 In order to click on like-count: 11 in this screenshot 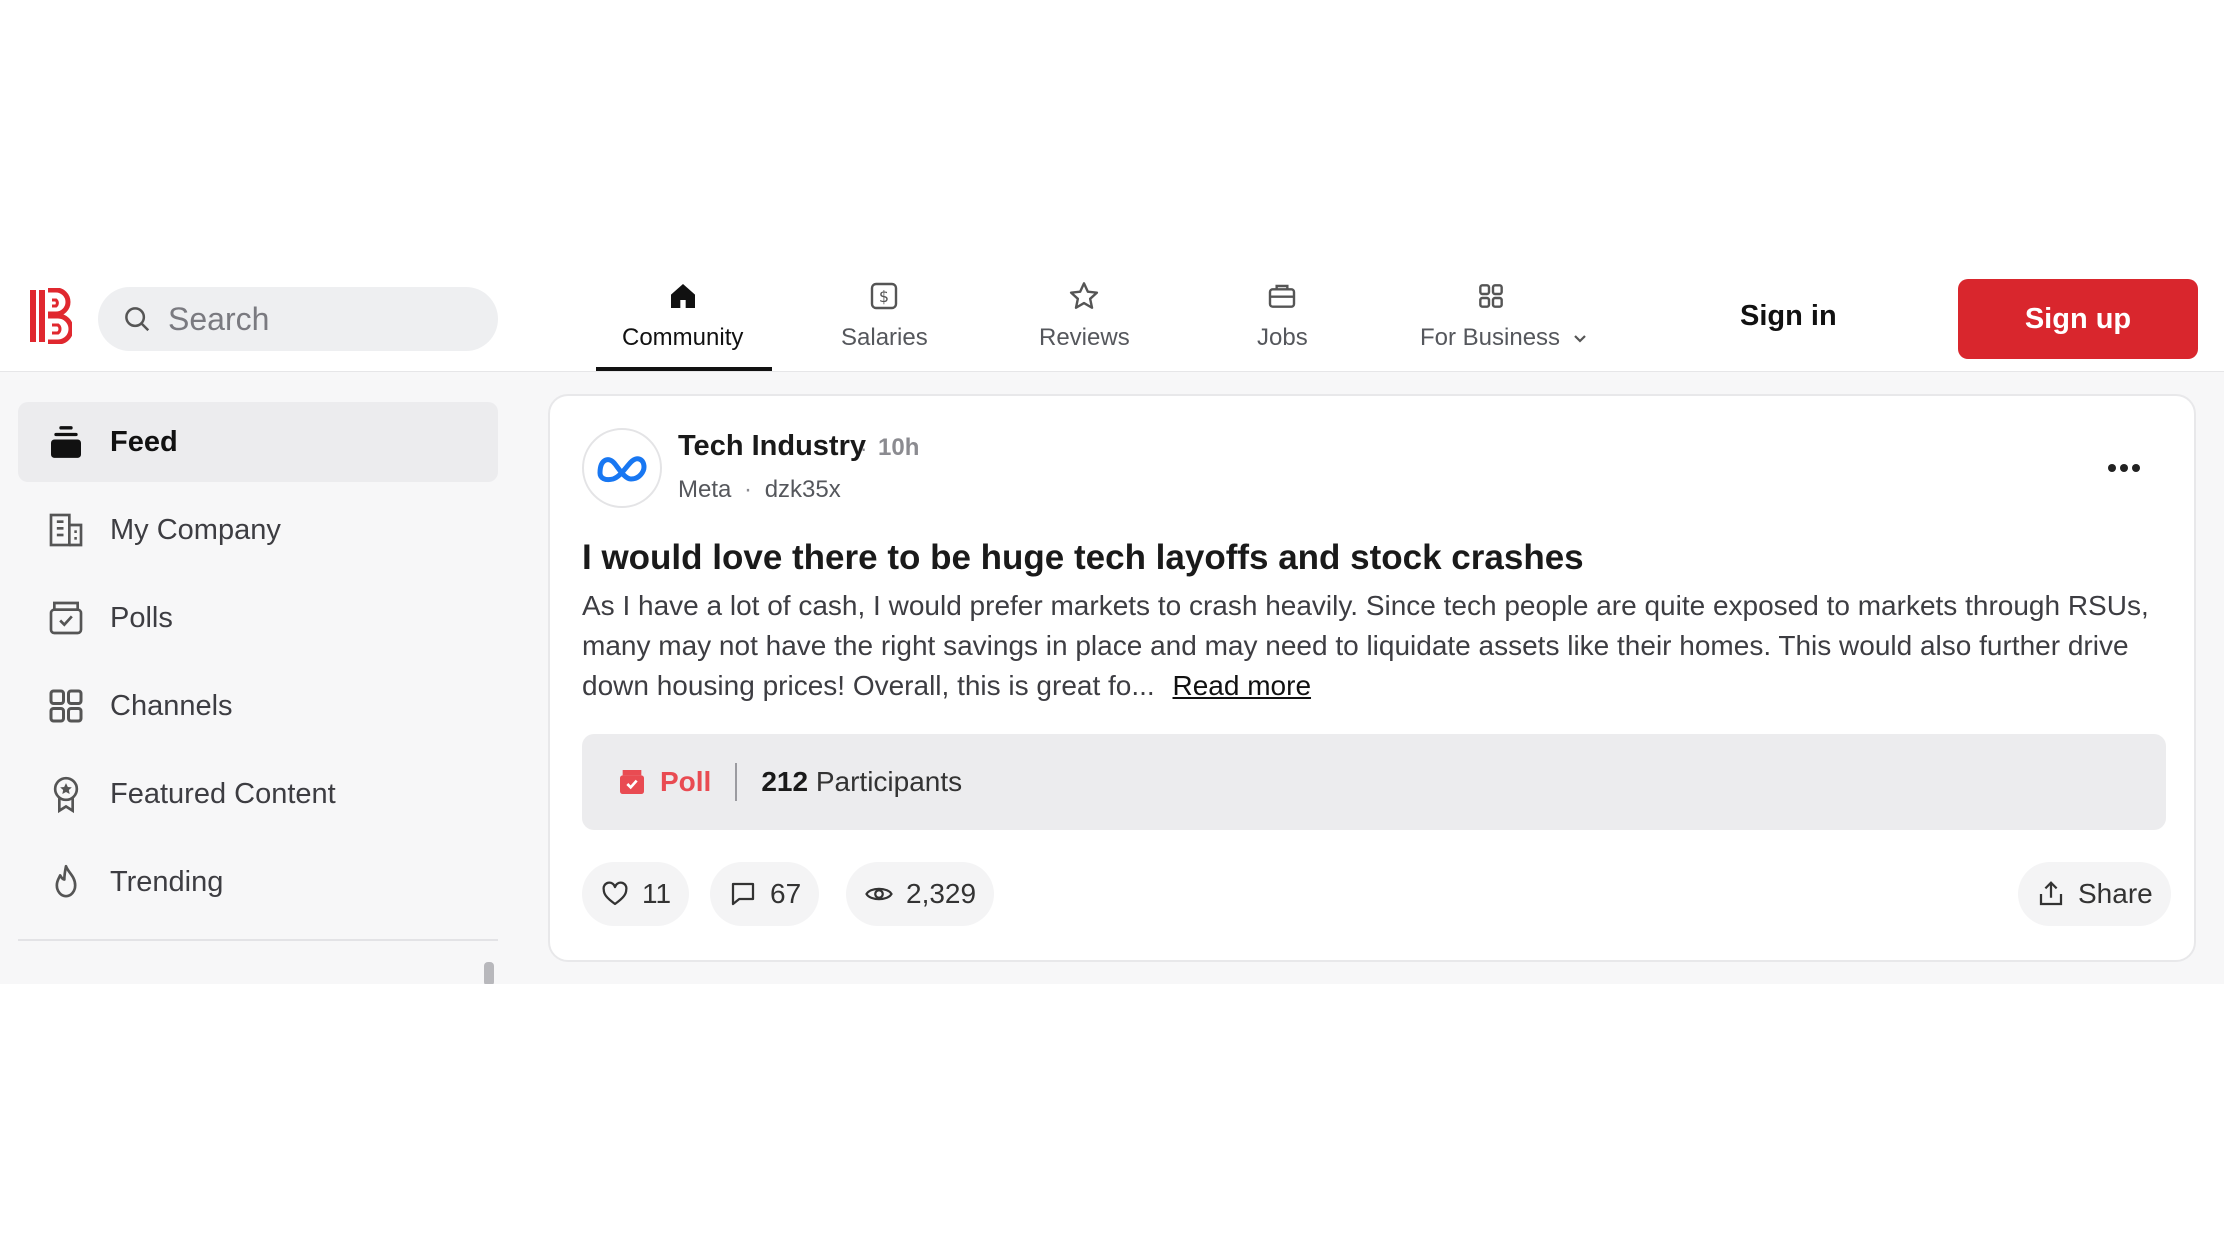, I will do `click(657, 893)`.